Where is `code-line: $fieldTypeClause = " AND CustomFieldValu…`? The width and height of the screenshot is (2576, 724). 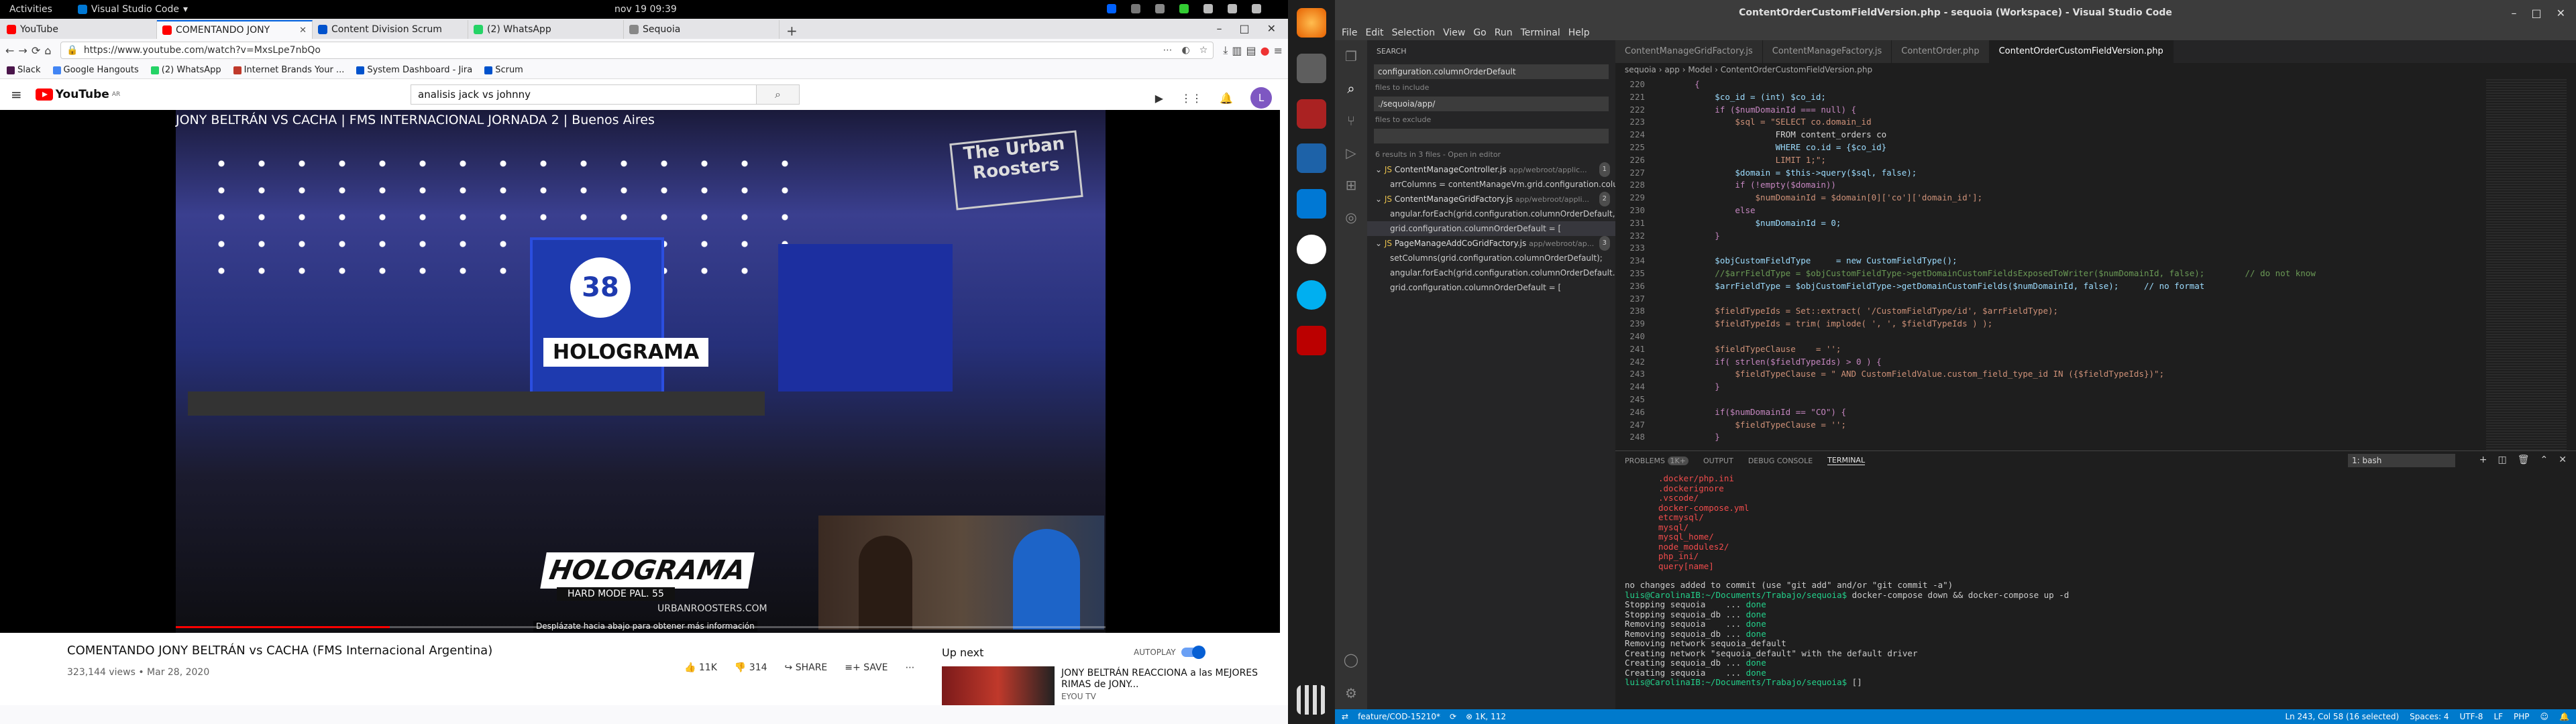
code-line: $fieldTypeClause = " AND CustomFieldValu… is located at coordinates (1909, 374).